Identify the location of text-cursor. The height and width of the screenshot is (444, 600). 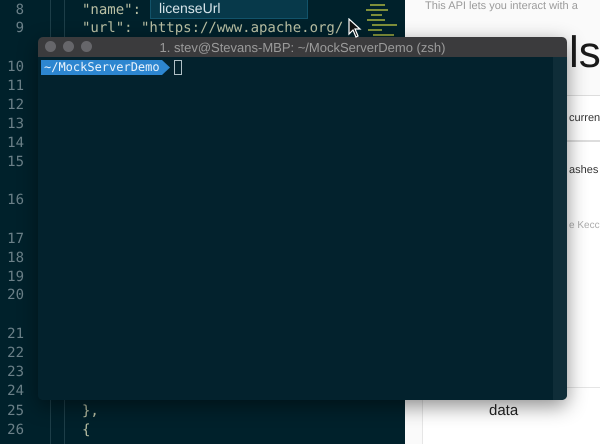
(178, 67).